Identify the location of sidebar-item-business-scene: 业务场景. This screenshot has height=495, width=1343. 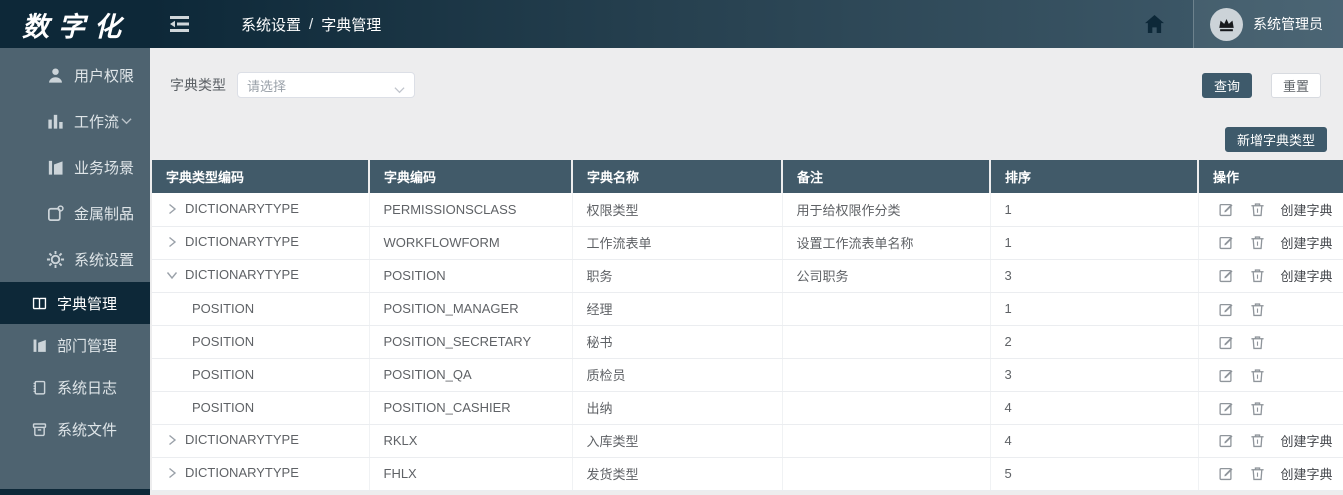
(75, 167).